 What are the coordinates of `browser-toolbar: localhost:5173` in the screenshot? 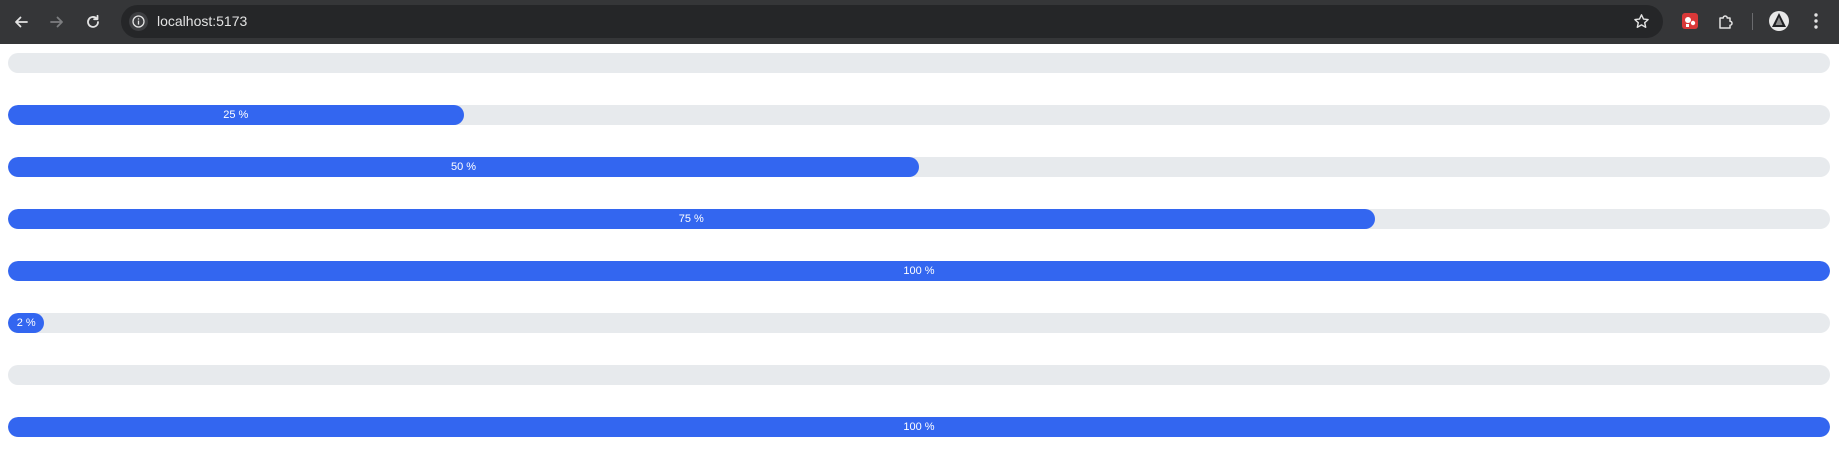 It's located at (919, 22).